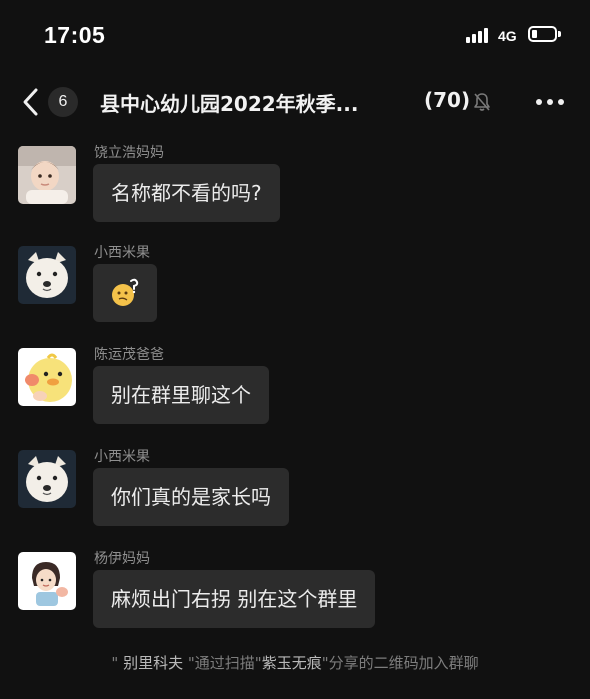 The height and width of the screenshot is (699, 590). What do you see at coordinates (479, 35) in the screenshot?
I see `signal-strength-icon` at bounding box center [479, 35].